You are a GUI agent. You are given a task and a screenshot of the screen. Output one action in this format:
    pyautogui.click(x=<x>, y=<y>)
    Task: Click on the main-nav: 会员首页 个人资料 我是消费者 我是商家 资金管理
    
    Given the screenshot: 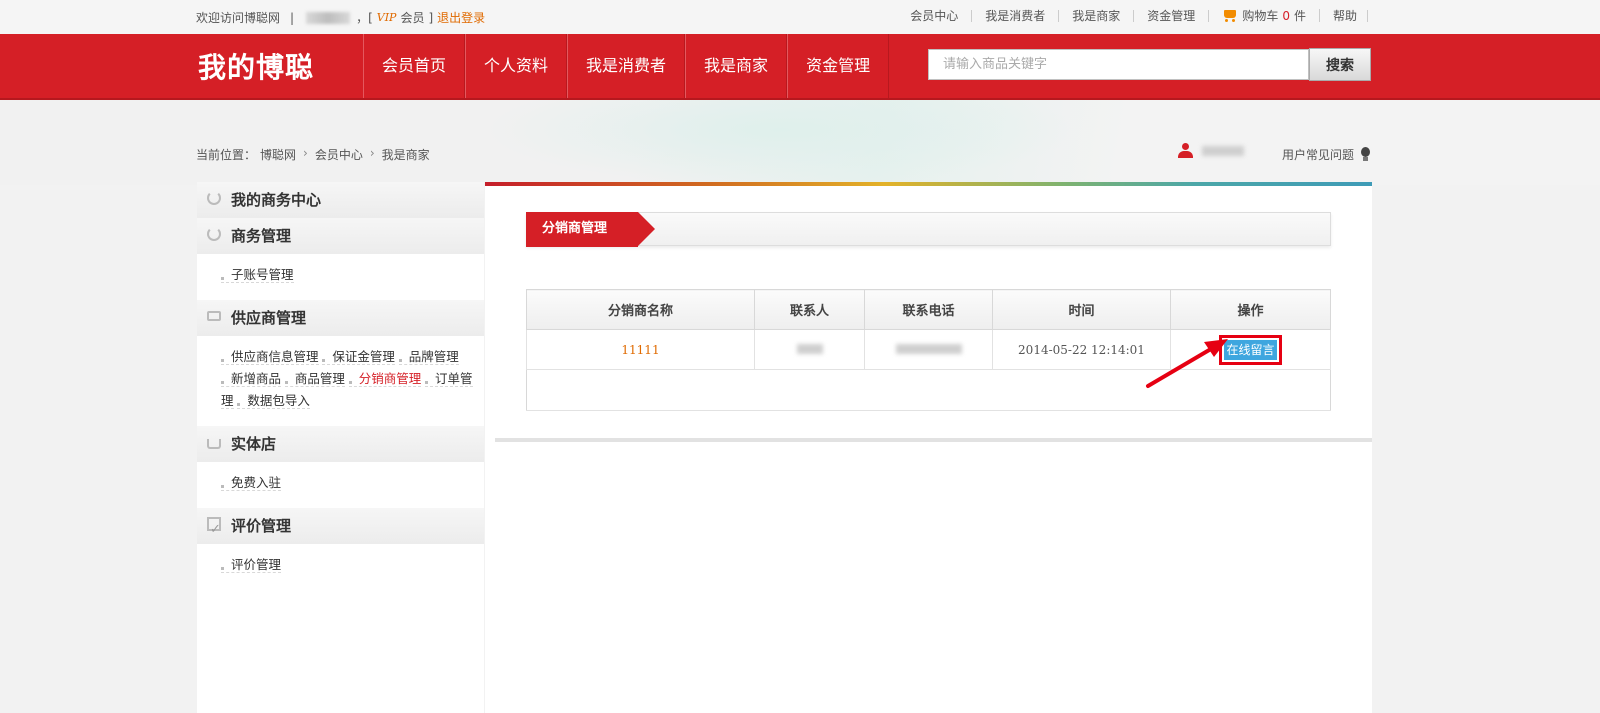 What is the action you would take?
    pyautogui.click(x=626, y=66)
    